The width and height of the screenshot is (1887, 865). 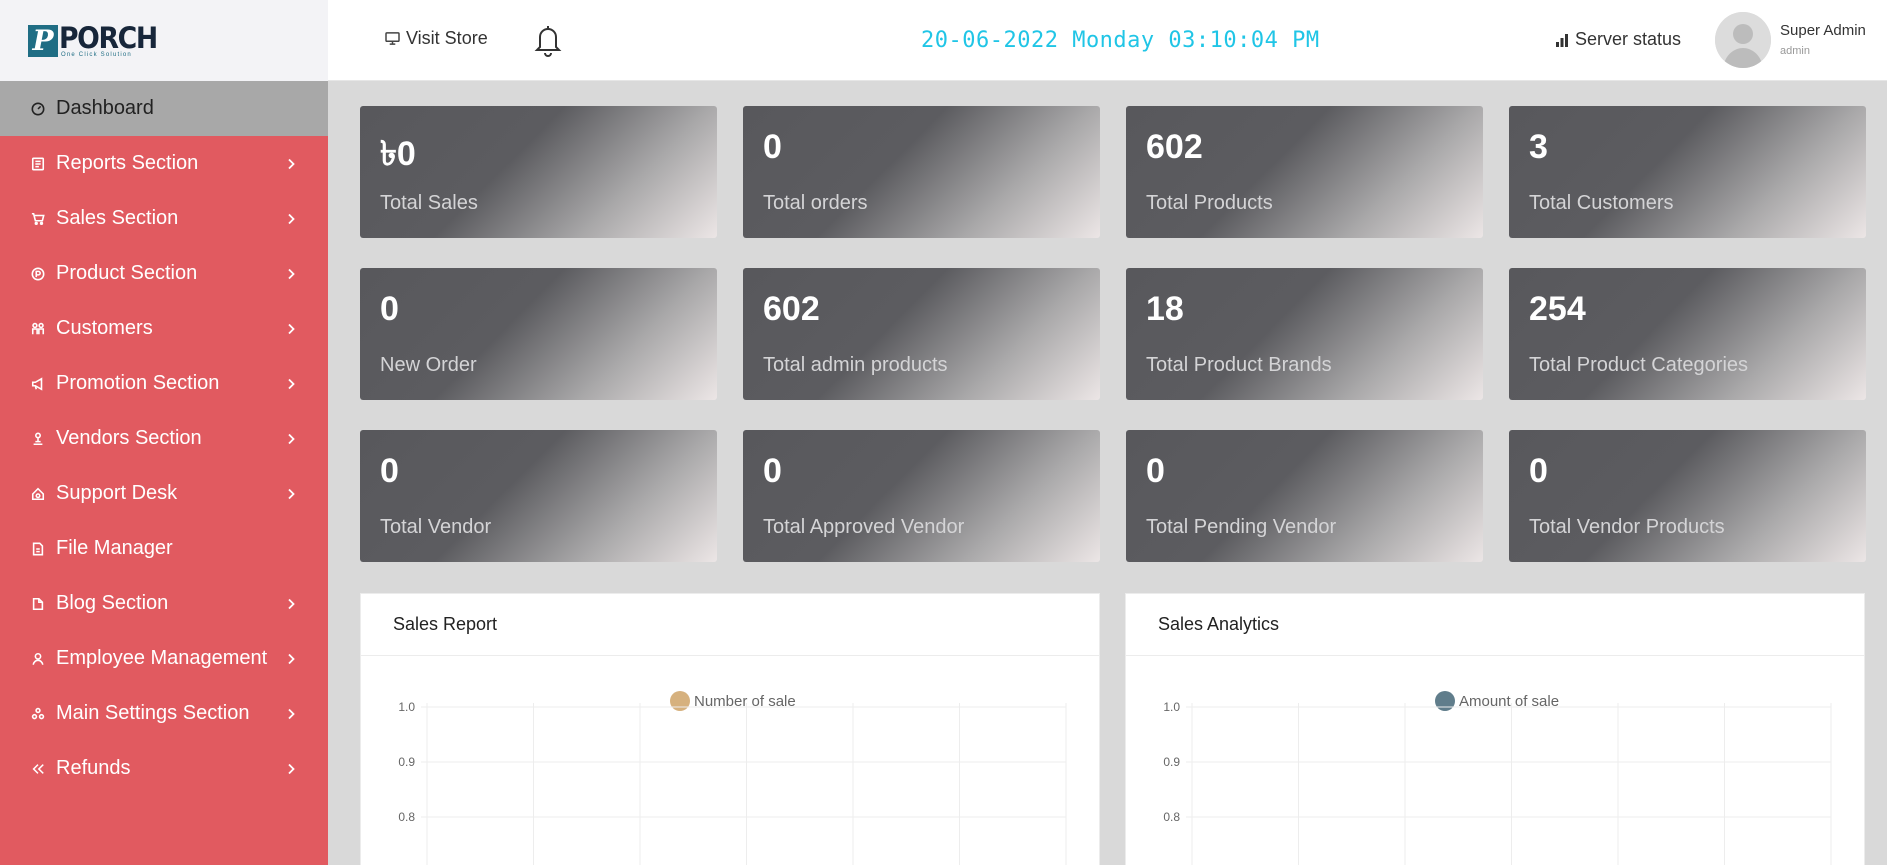 I want to click on sidebar-item-employee-management: Employee Management, so click(x=164, y=658).